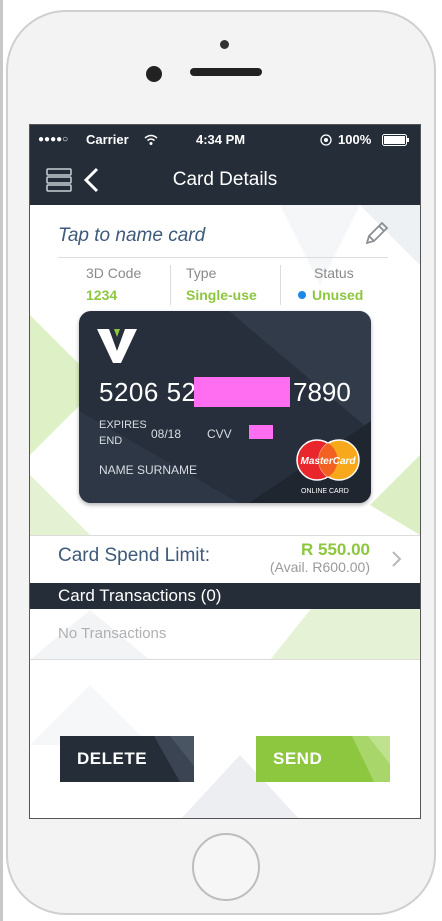 The height and width of the screenshot is (921, 442). What do you see at coordinates (112, 633) in the screenshot?
I see `transactions-empty: No Transactions` at bounding box center [112, 633].